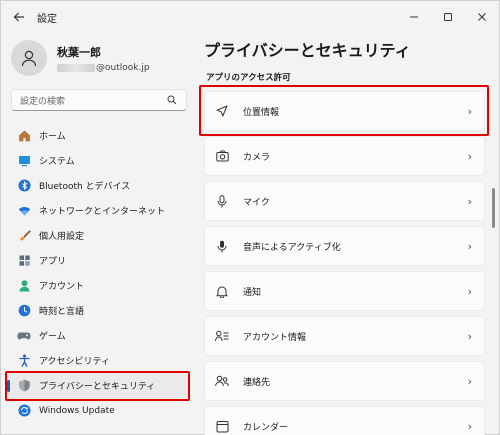 Image resolution: width=500 pixels, height=435 pixels. What do you see at coordinates (98, 335) in the screenshot?
I see `sidebar-item-gaming: ゲーム` at bounding box center [98, 335].